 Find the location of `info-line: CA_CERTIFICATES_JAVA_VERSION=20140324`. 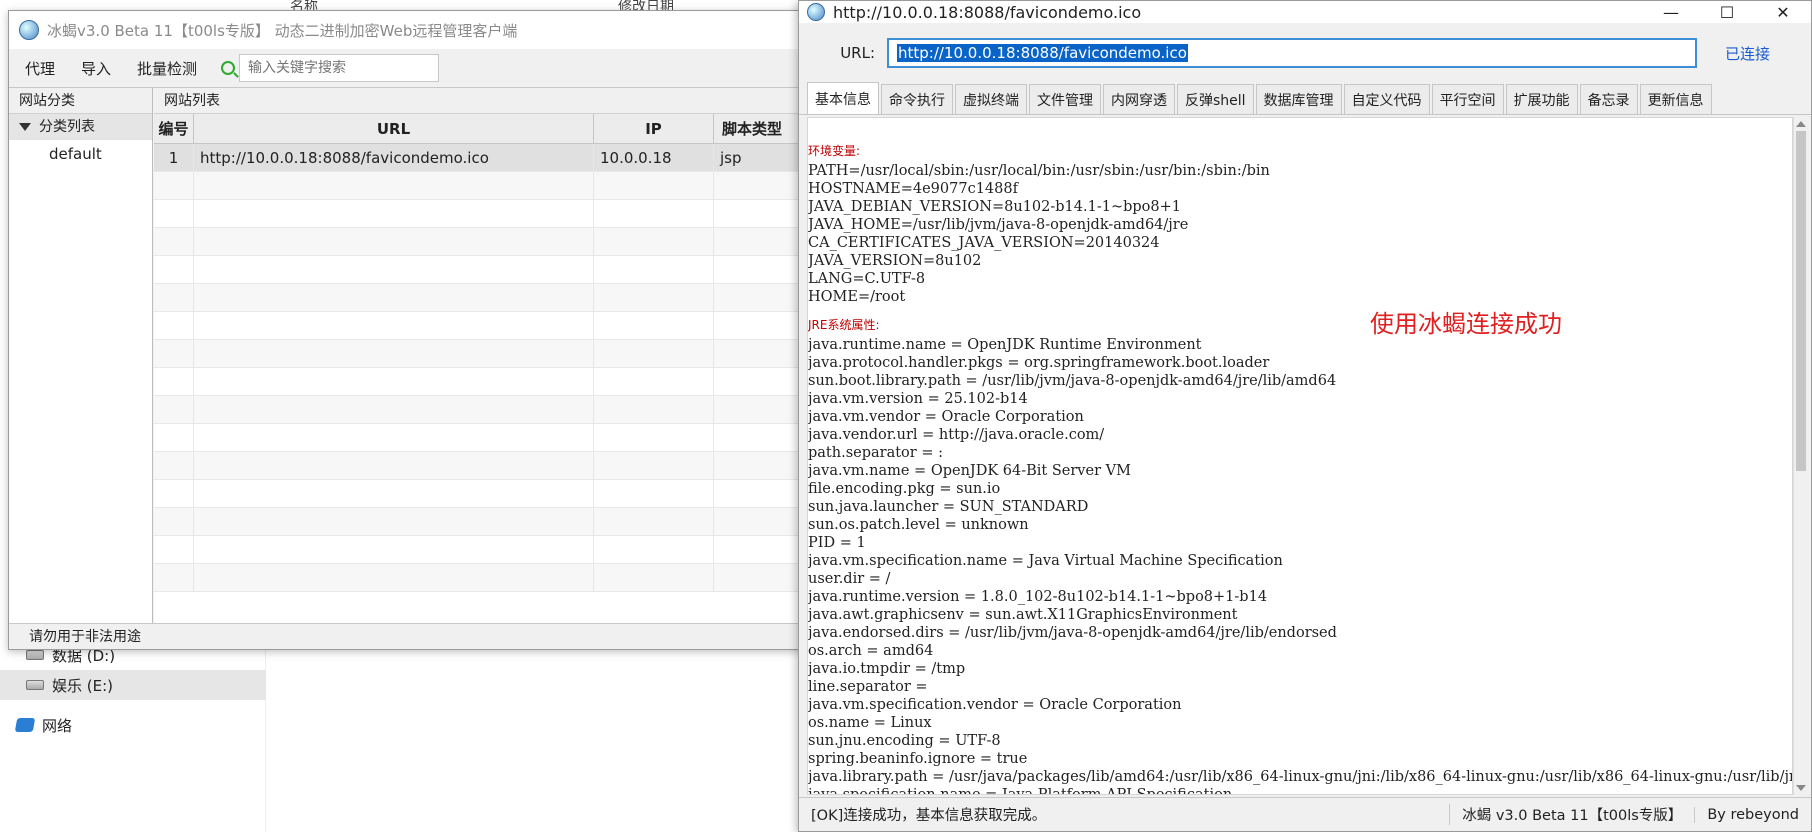

info-line: CA_CERTIFICATES_JAVA_VERSION=20140324 is located at coordinates (984, 243).